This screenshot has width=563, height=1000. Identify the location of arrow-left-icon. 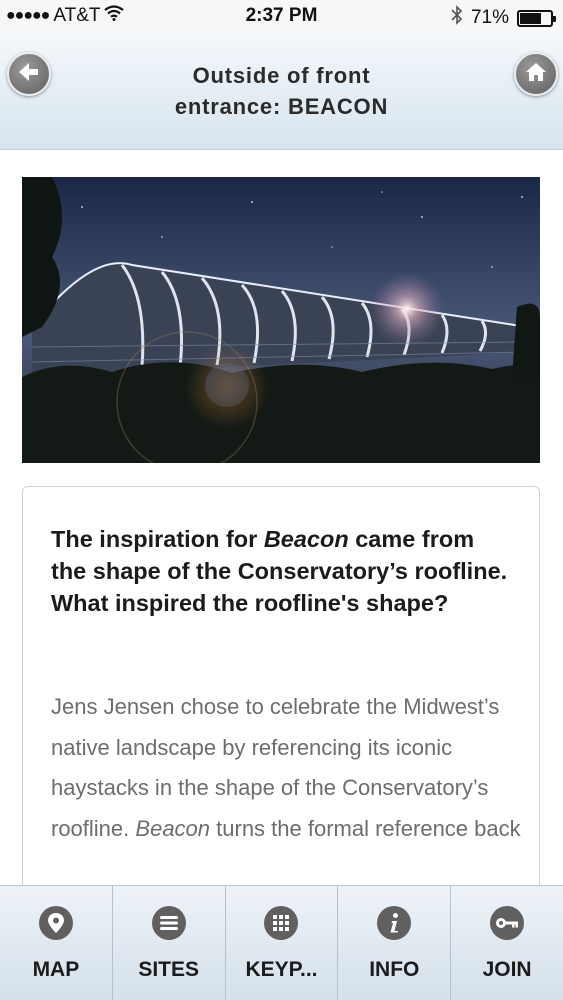
(29, 74).